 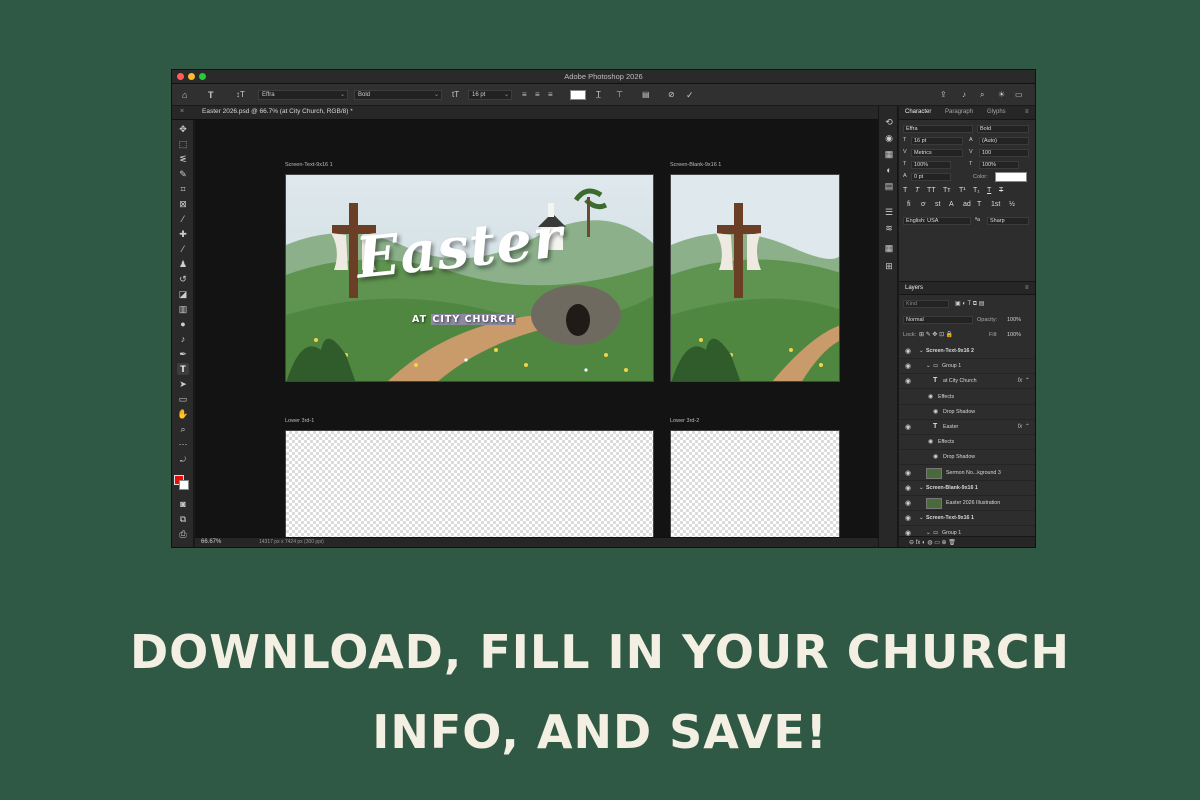 I want to click on char-vertical-scale: 100%, so click(x=931, y=165).